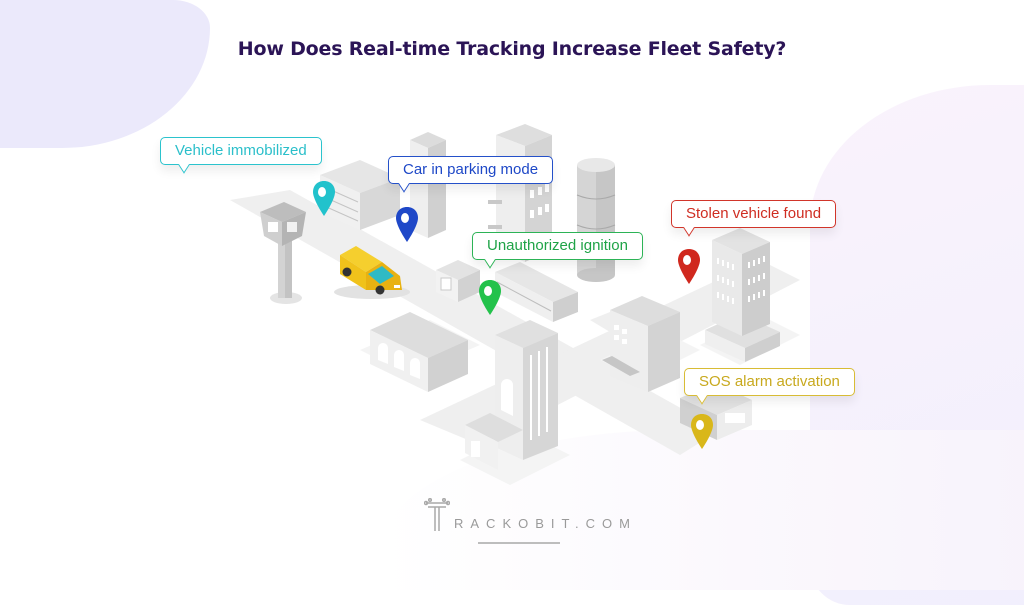  Describe the element at coordinates (754, 214) in the screenshot. I see `callout-stolen-vehicle-found: Stolen vehicle found` at that location.